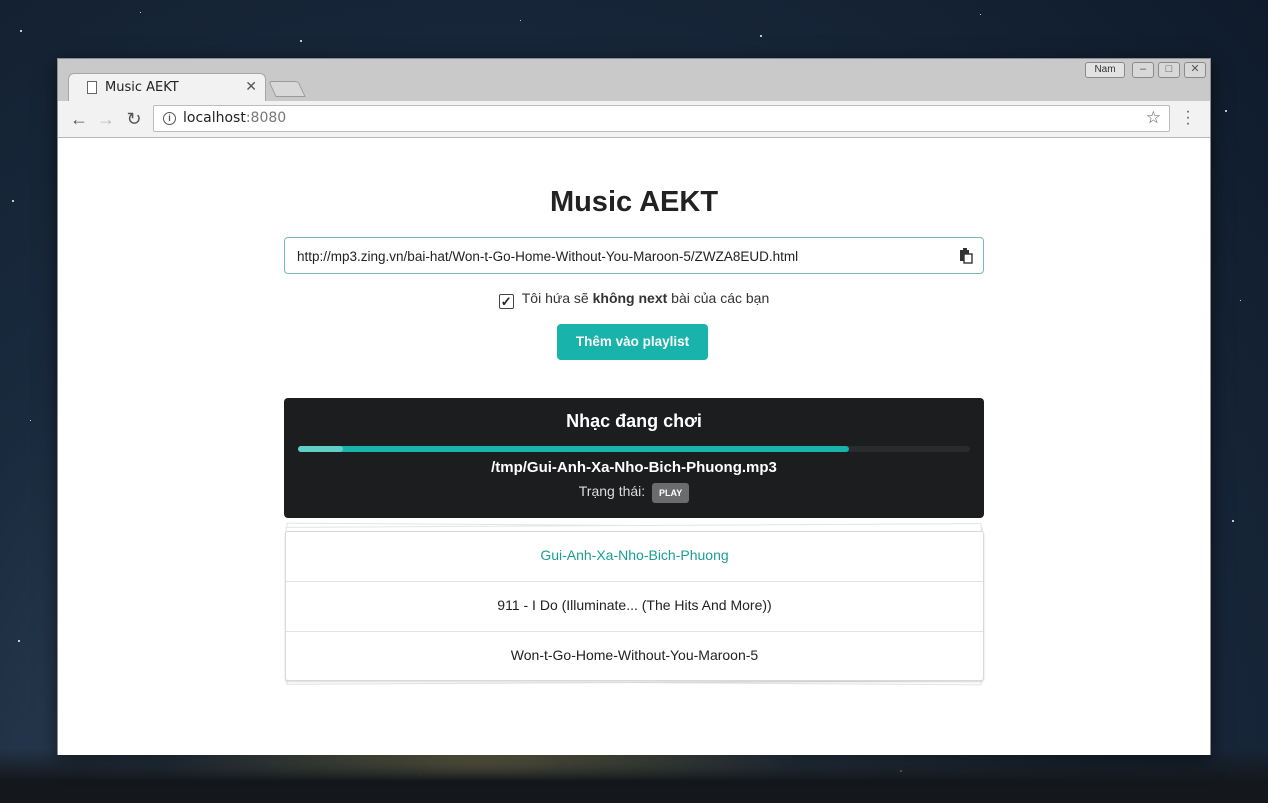  What do you see at coordinates (634, 80) in the screenshot?
I see `tab-strip: Music AEKT ✕ Nam – □ ✕` at bounding box center [634, 80].